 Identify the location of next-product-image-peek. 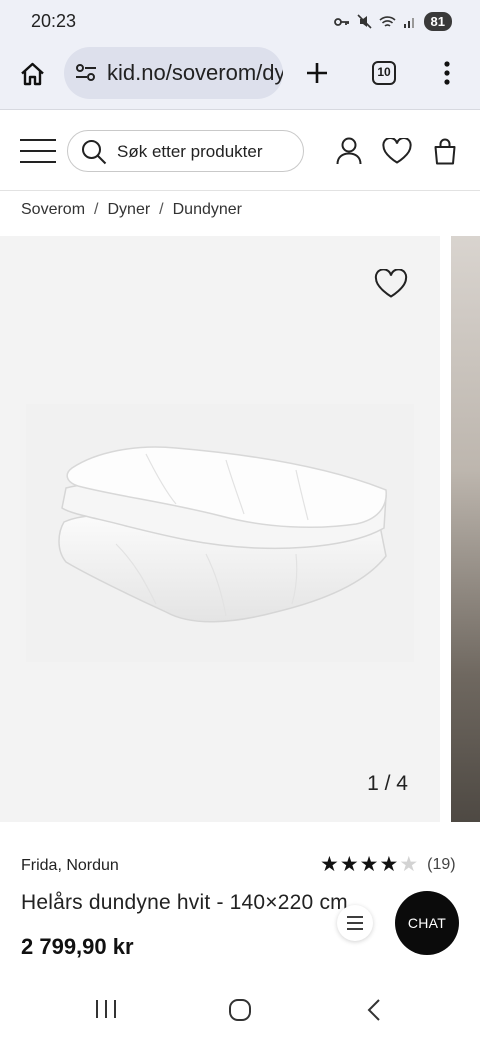
(465, 529).